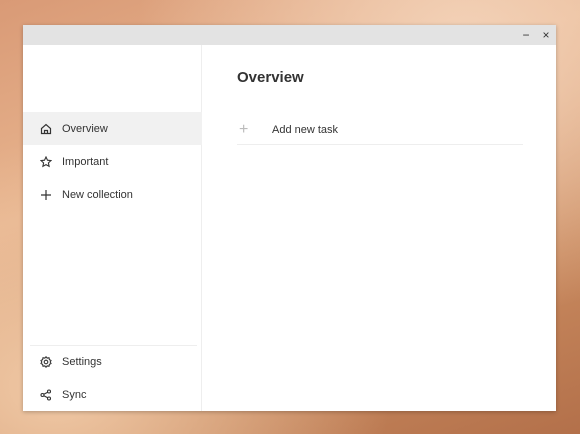  I want to click on share-icon, so click(46, 395).